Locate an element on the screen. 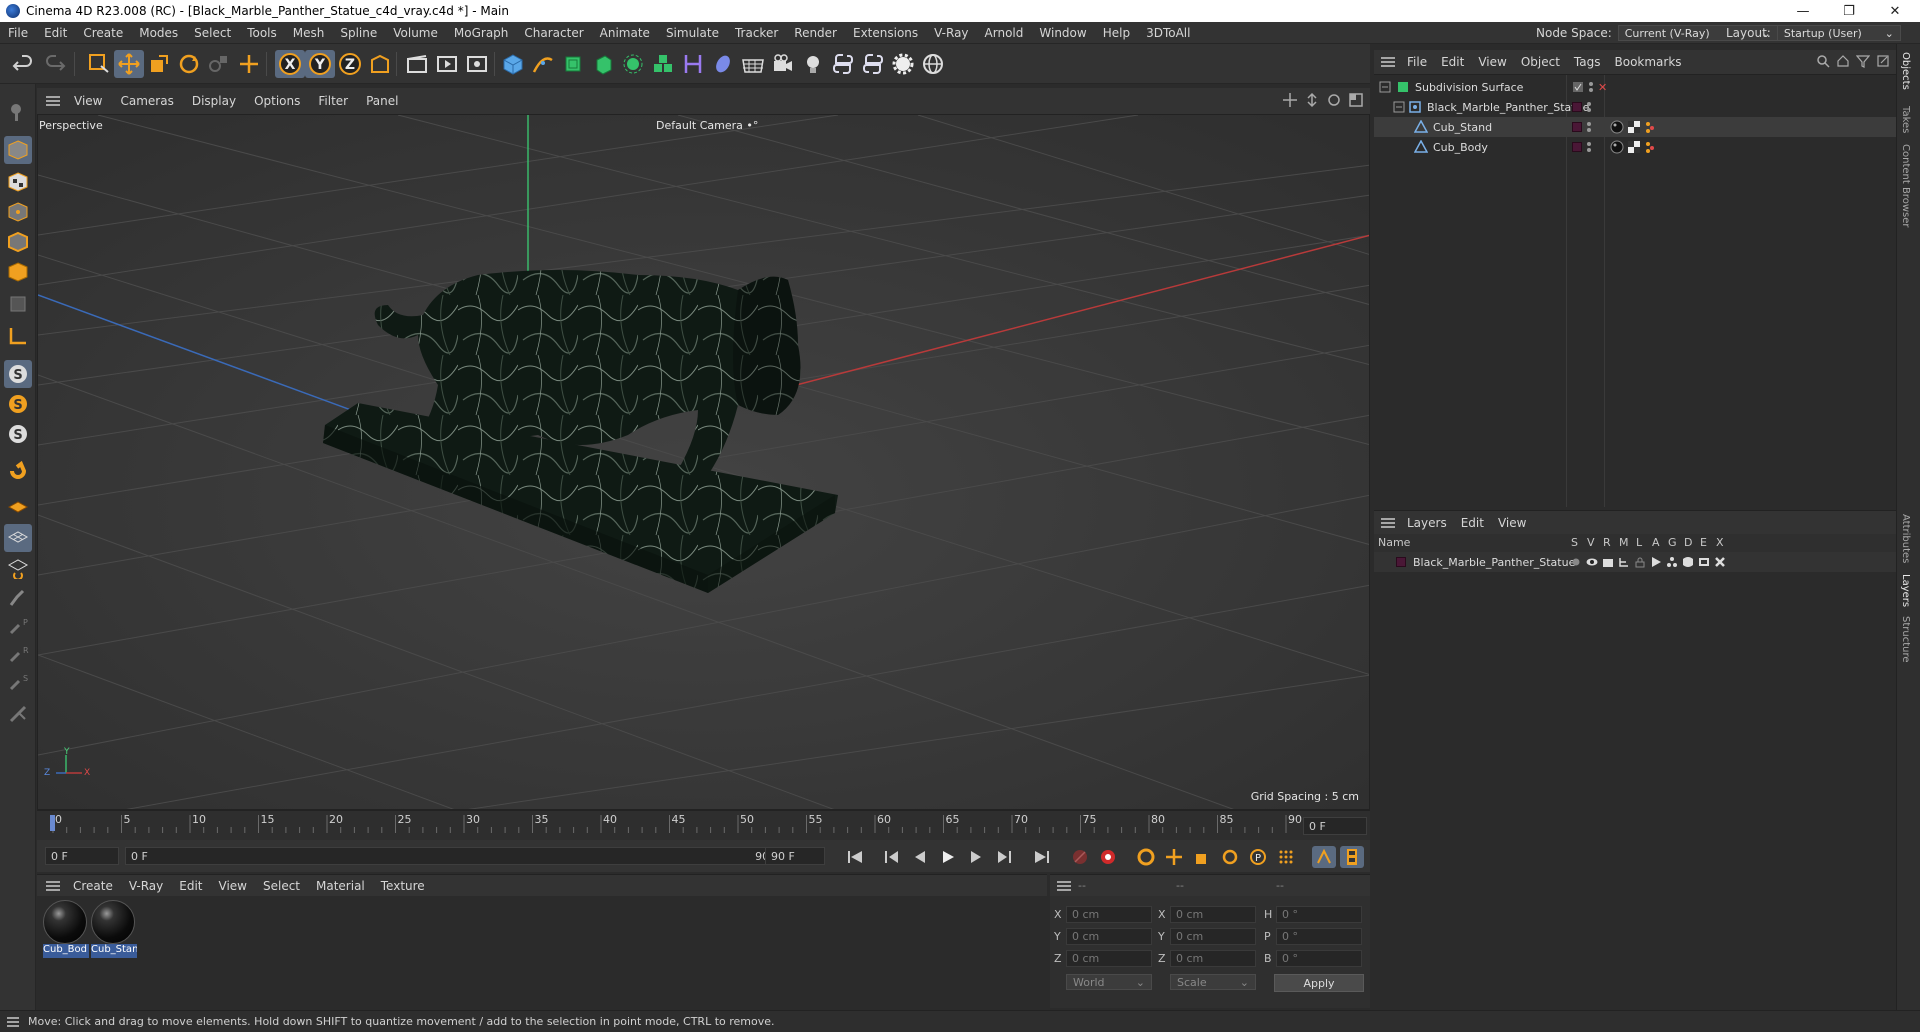 This screenshot has width=1920, height=1032. object-row-panther-statue: Black_Marble_Panther_Statue is located at coordinates (1635, 107).